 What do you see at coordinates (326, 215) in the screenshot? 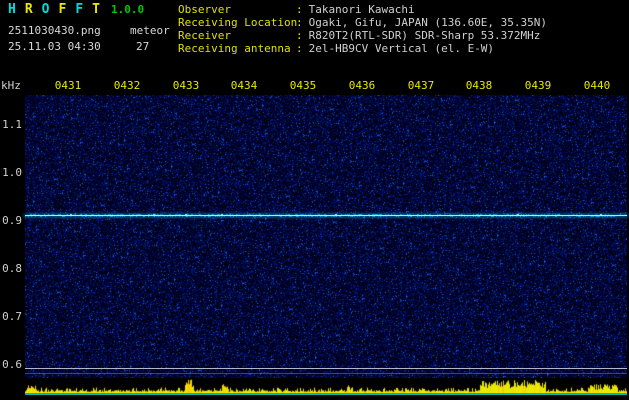
I see `carrier-line` at bounding box center [326, 215].